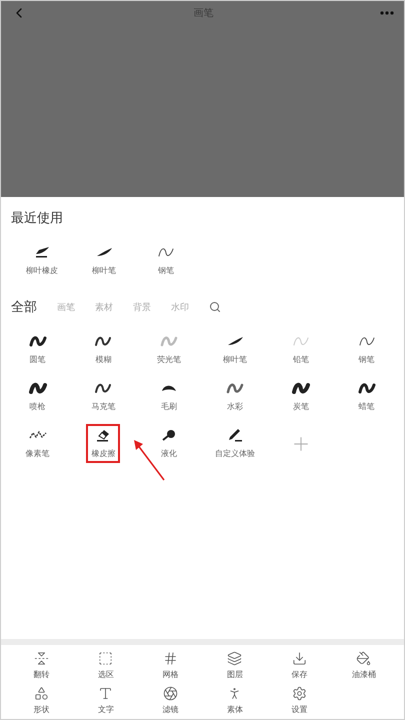 This screenshot has width=405, height=720. Describe the element at coordinates (41, 693) in the screenshot. I see `shapes-icon` at that location.